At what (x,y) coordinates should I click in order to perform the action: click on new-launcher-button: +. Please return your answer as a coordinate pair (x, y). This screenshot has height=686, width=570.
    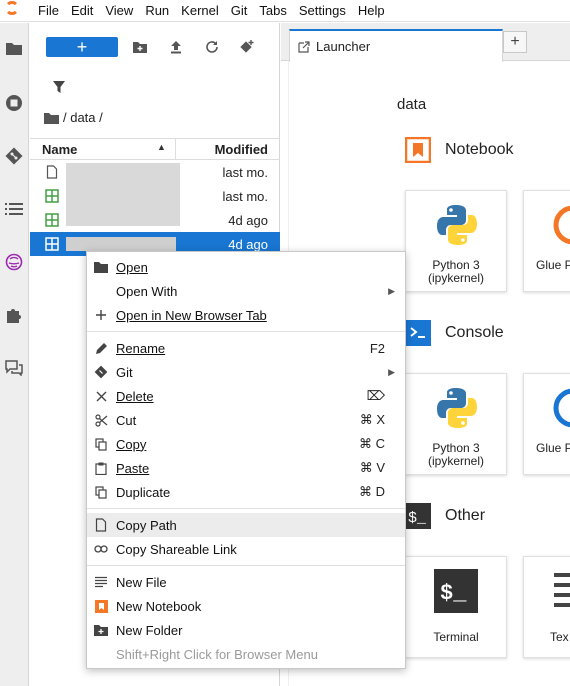
    Looking at the image, I should click on (82, 47).